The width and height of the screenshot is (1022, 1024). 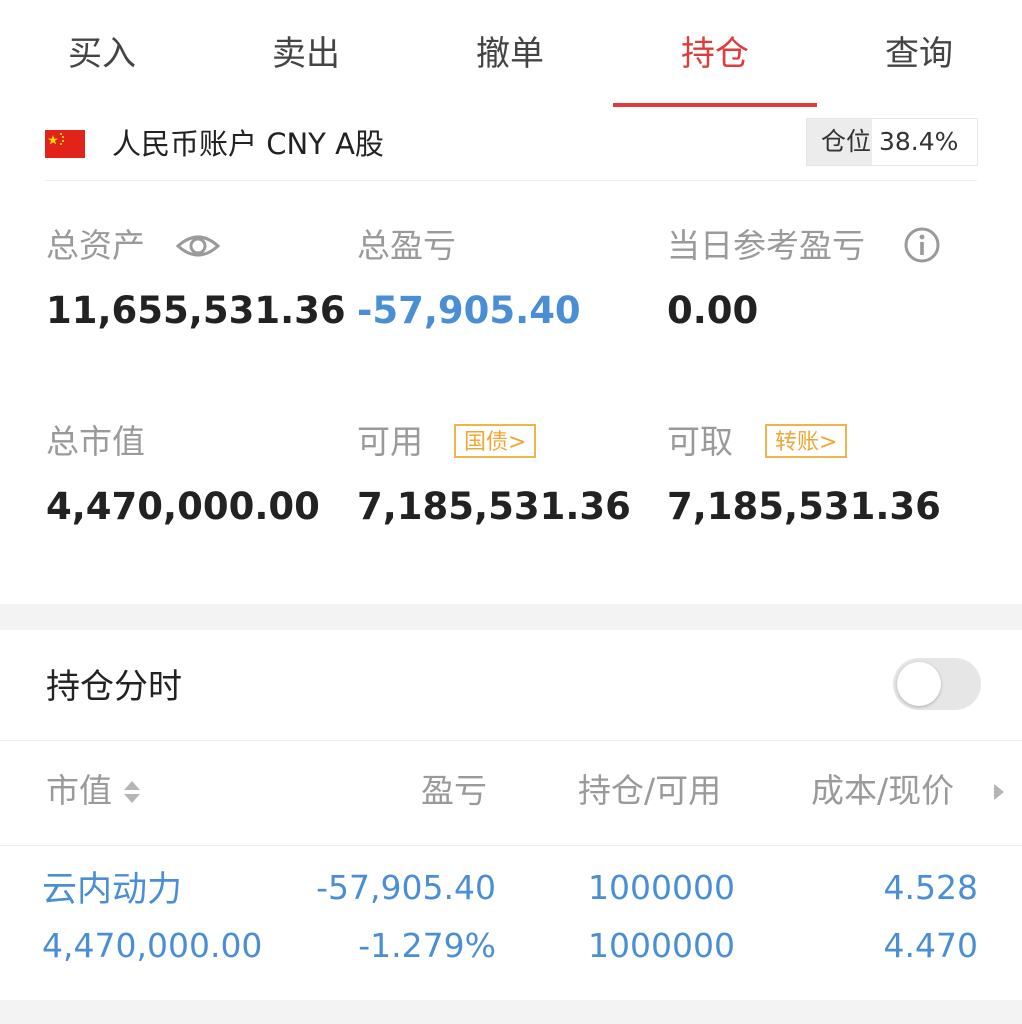 I want to click on daily-pnl-value: 0.00, so click(x=713, y=310).